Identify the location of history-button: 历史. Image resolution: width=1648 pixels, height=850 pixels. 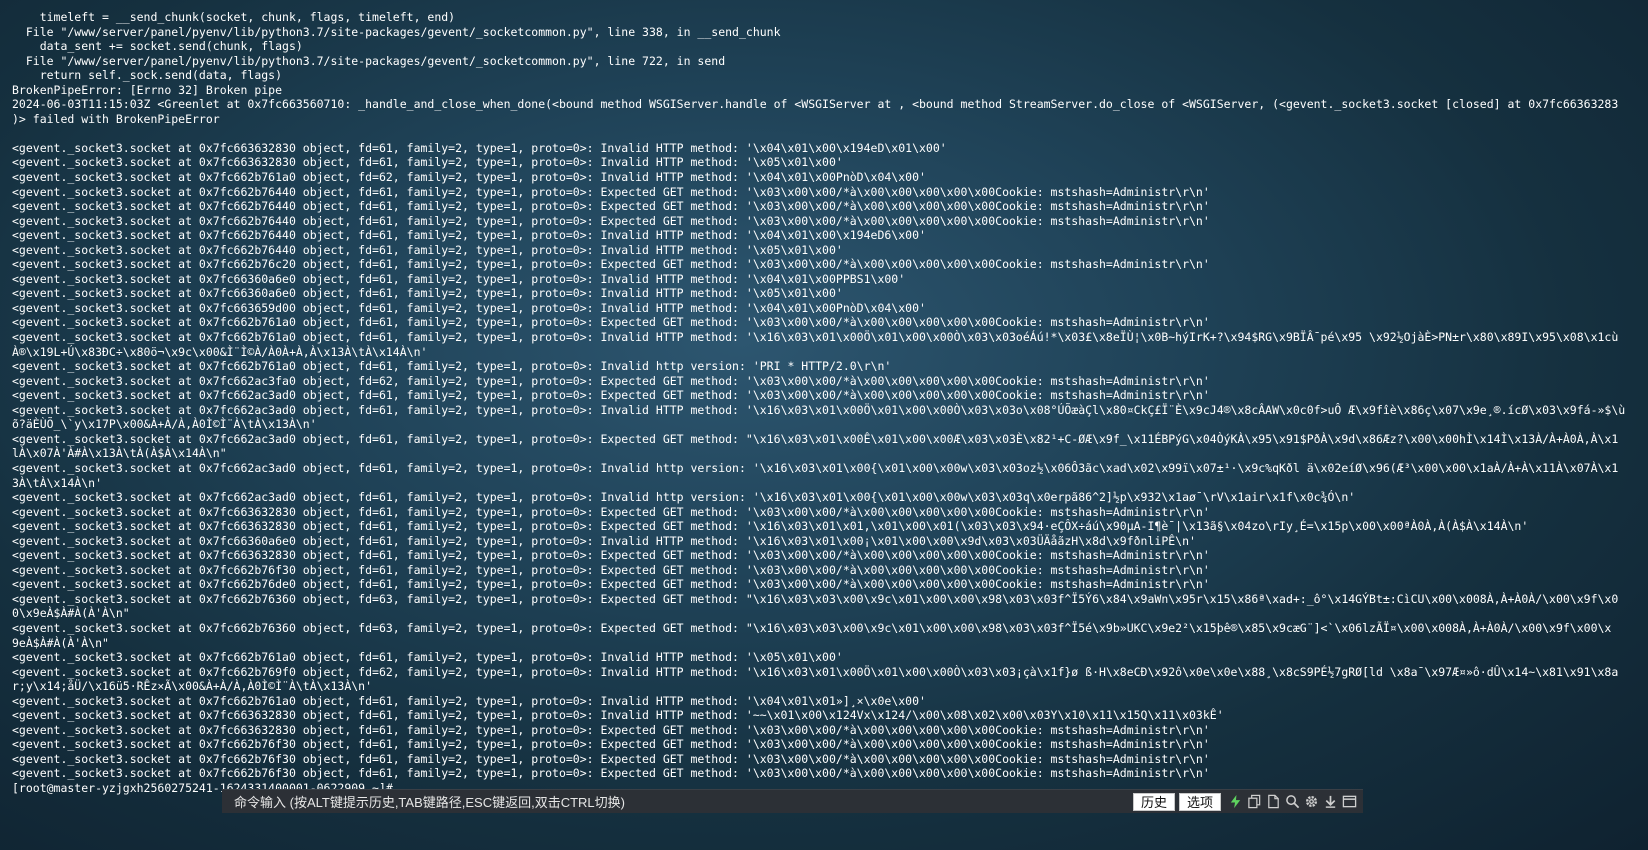
(1153, 801).